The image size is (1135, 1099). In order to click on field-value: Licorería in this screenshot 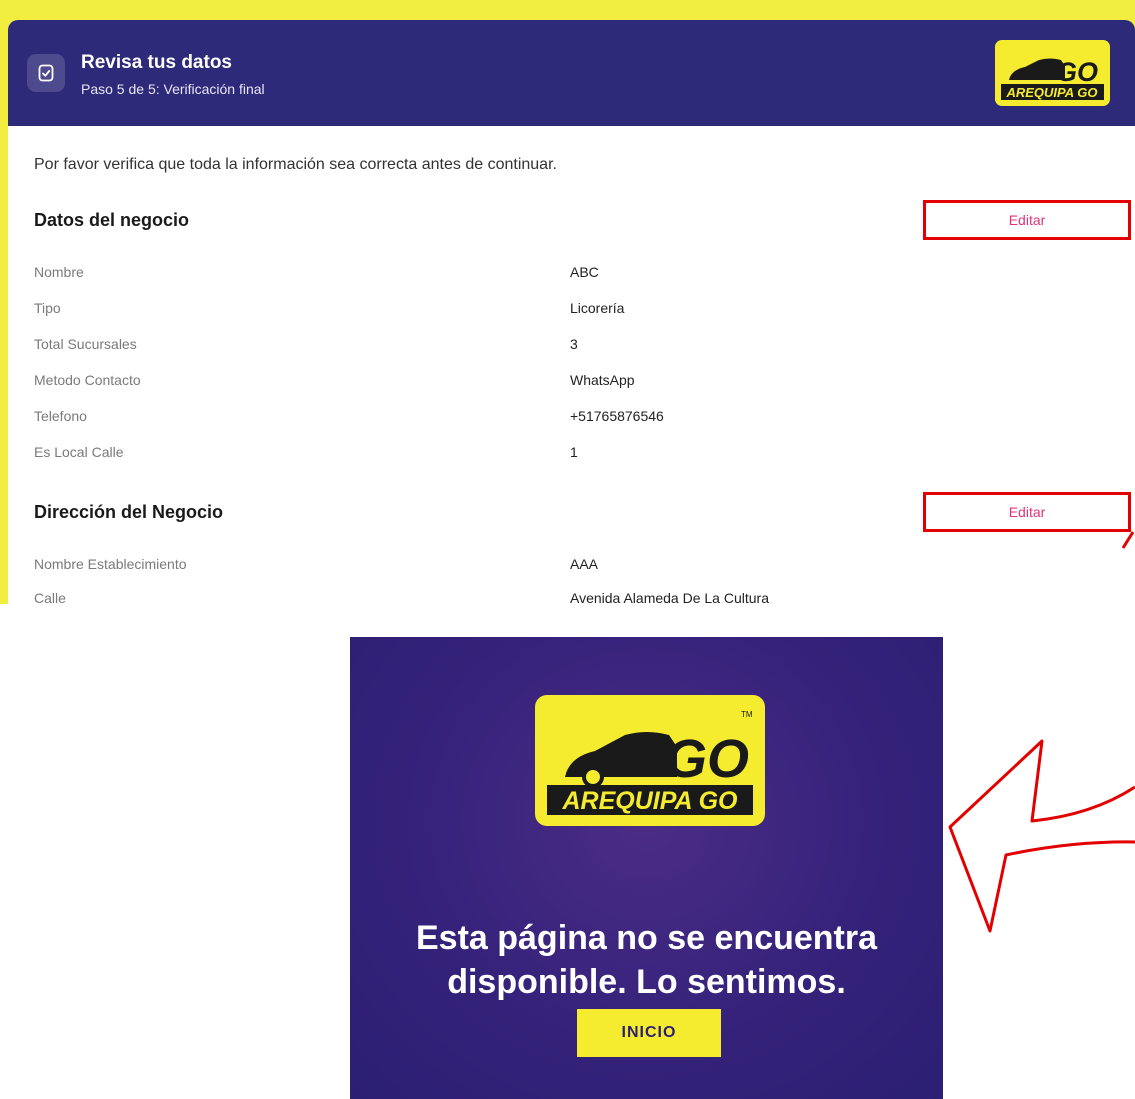, I will do `click(597, 308)`.